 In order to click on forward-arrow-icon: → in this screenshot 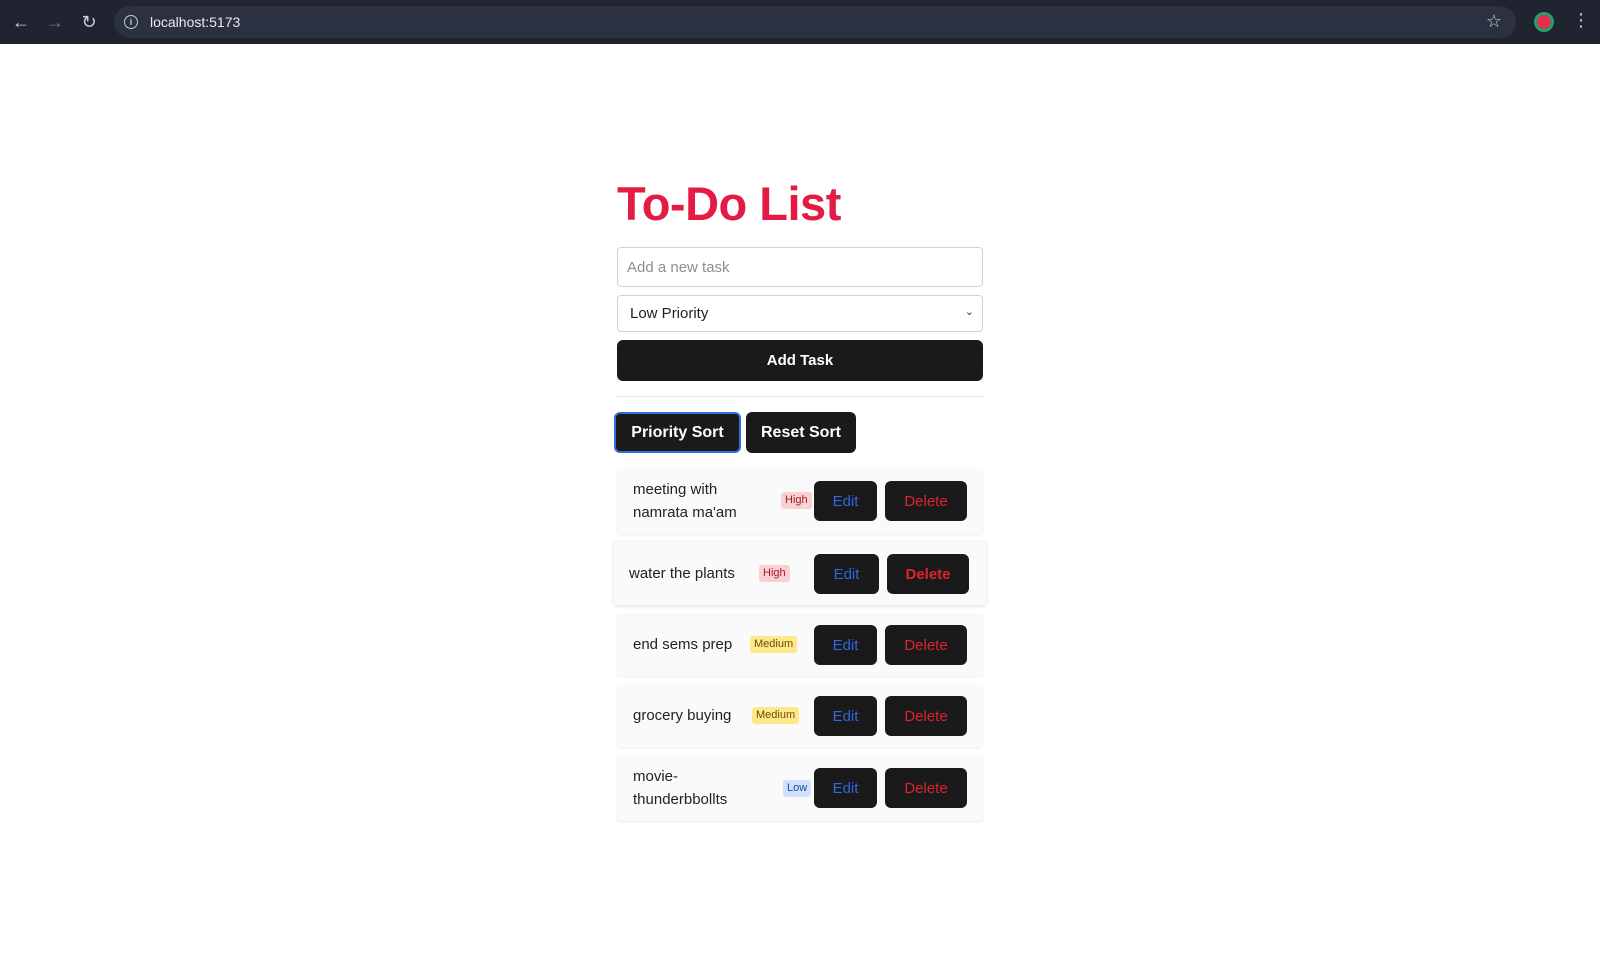, I will do `click(55, 22)`.